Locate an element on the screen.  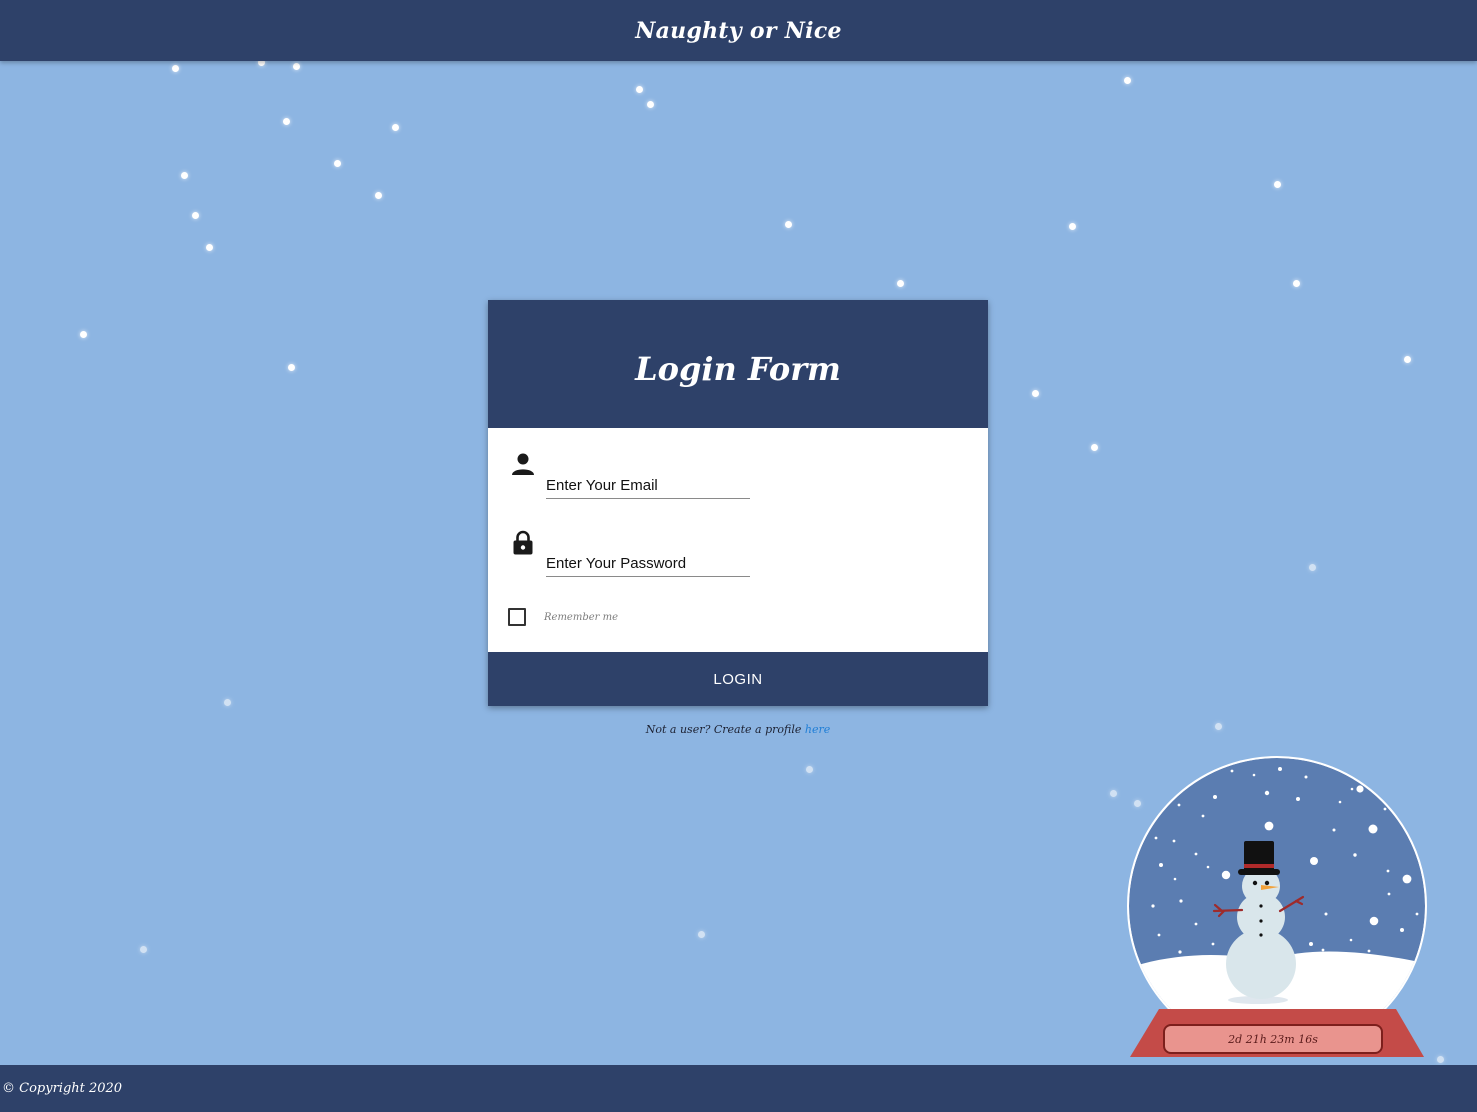
snow-globe: 2d 21h 23m 16s is located at coordinates (1277, 906).